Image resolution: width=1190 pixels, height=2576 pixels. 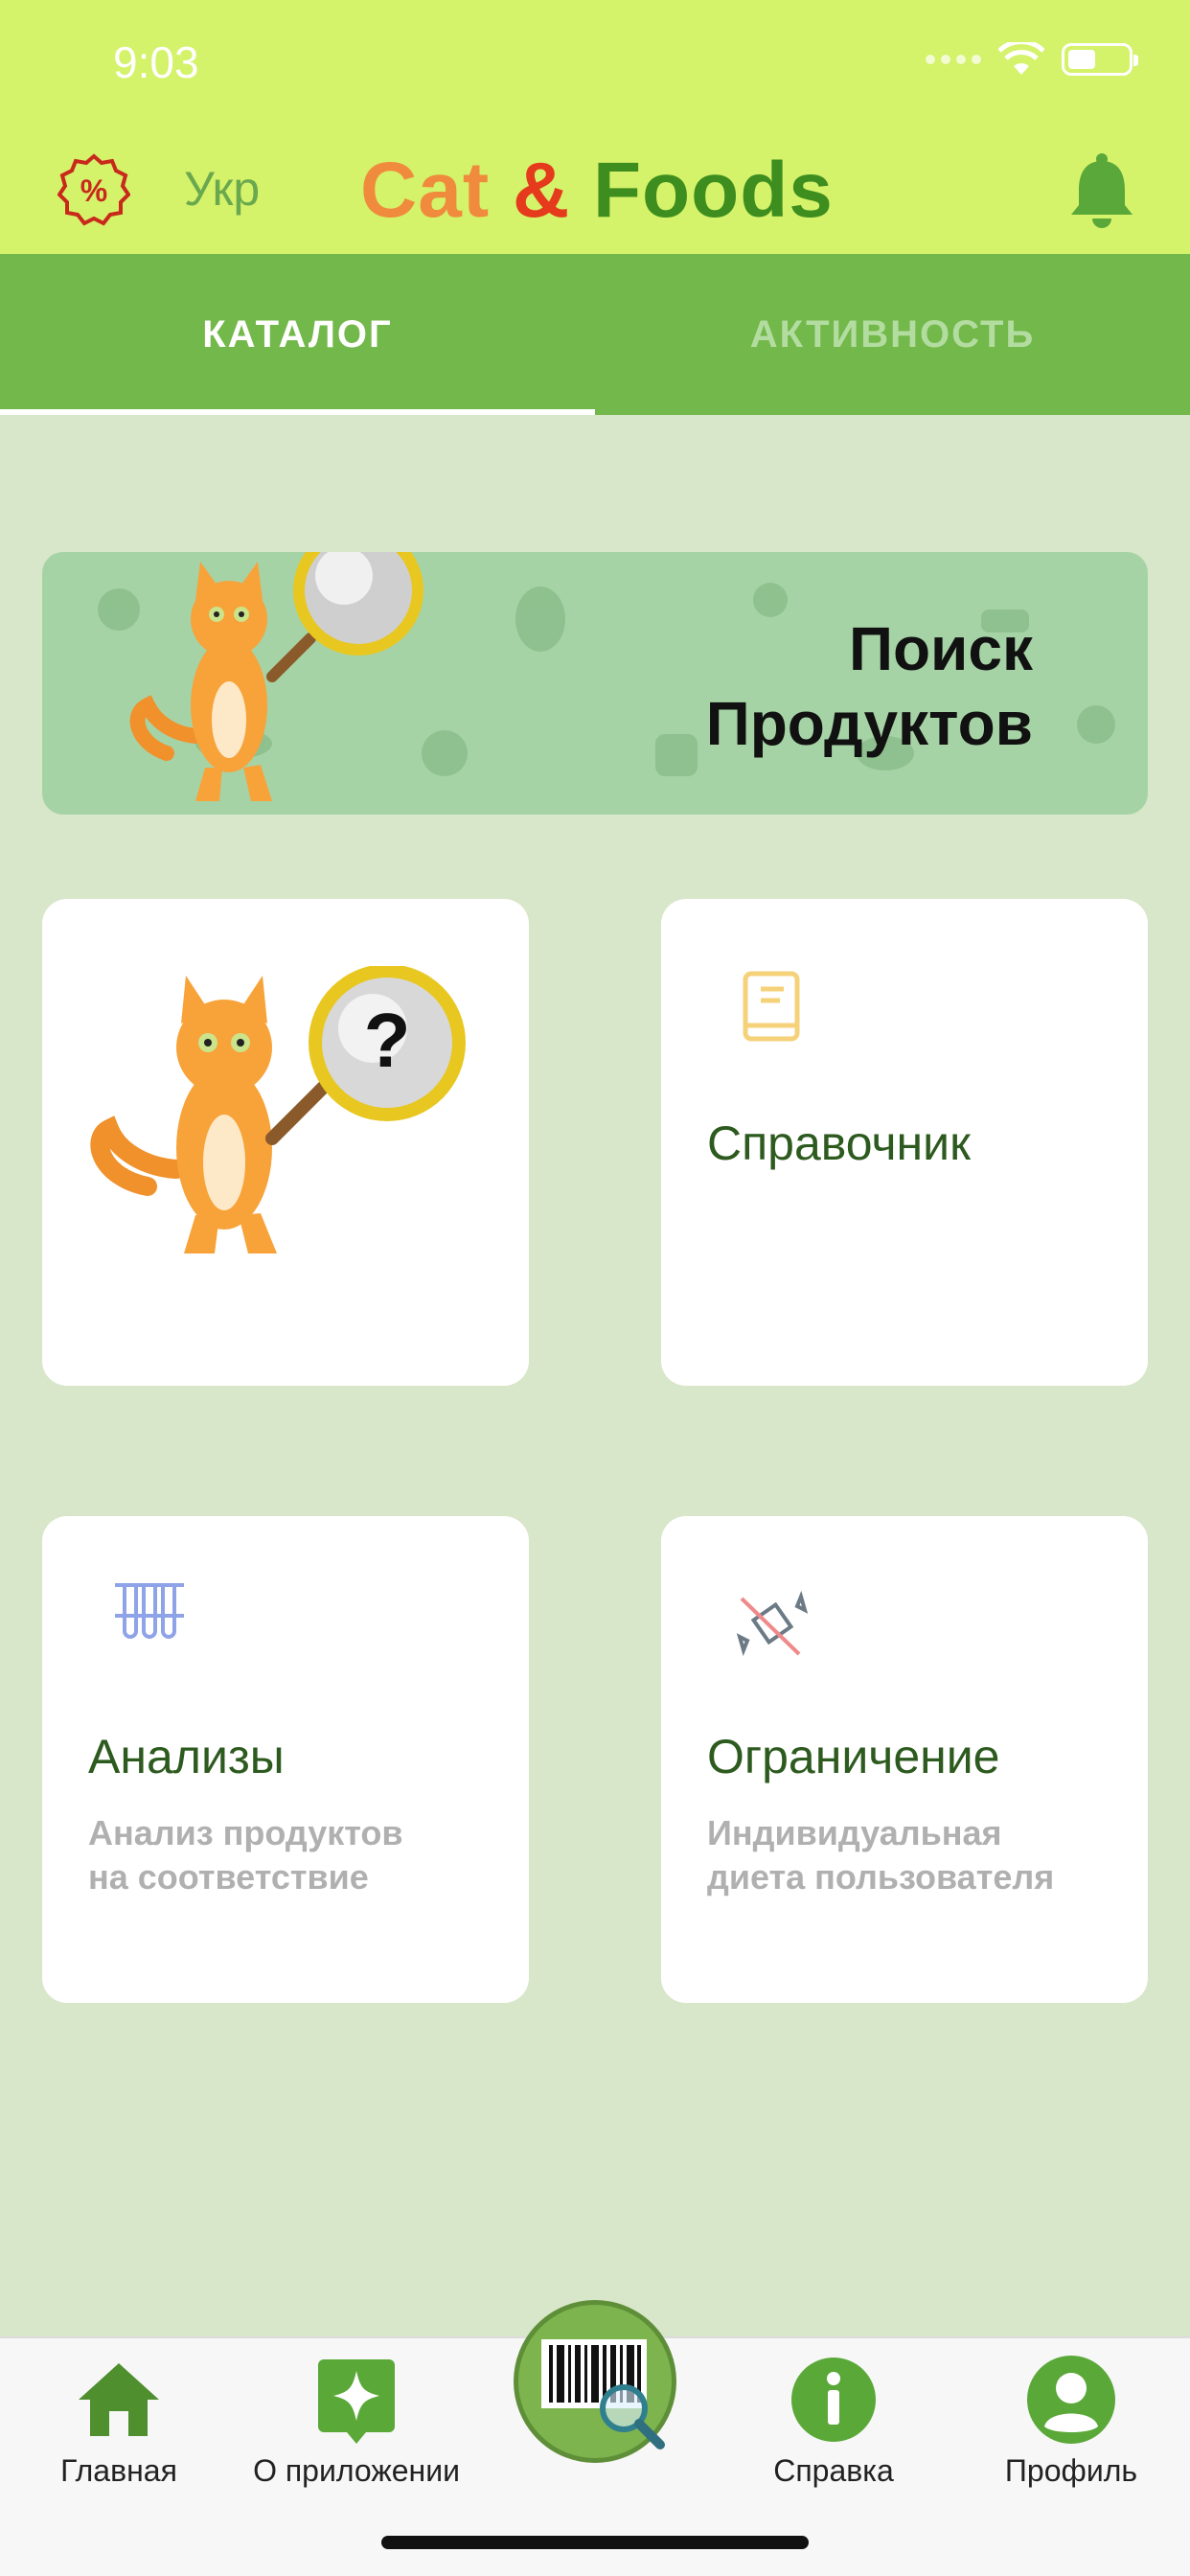 I want to click on info-icon, so click(x=834, y=2400).